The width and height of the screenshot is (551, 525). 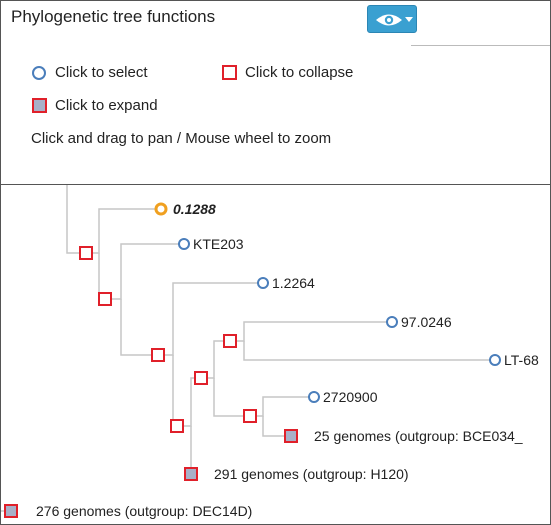 I want to click on leaf-node: 1.2264, so click(x=286, y=283).